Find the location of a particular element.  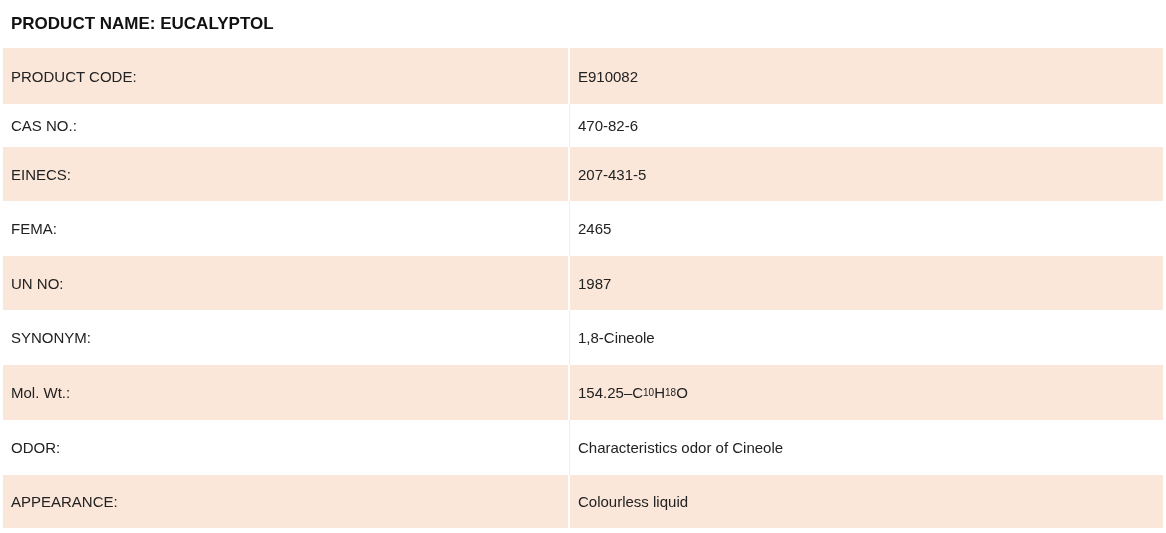

table-cell: Mol. Wt.: is located at coordinates (286, 392).